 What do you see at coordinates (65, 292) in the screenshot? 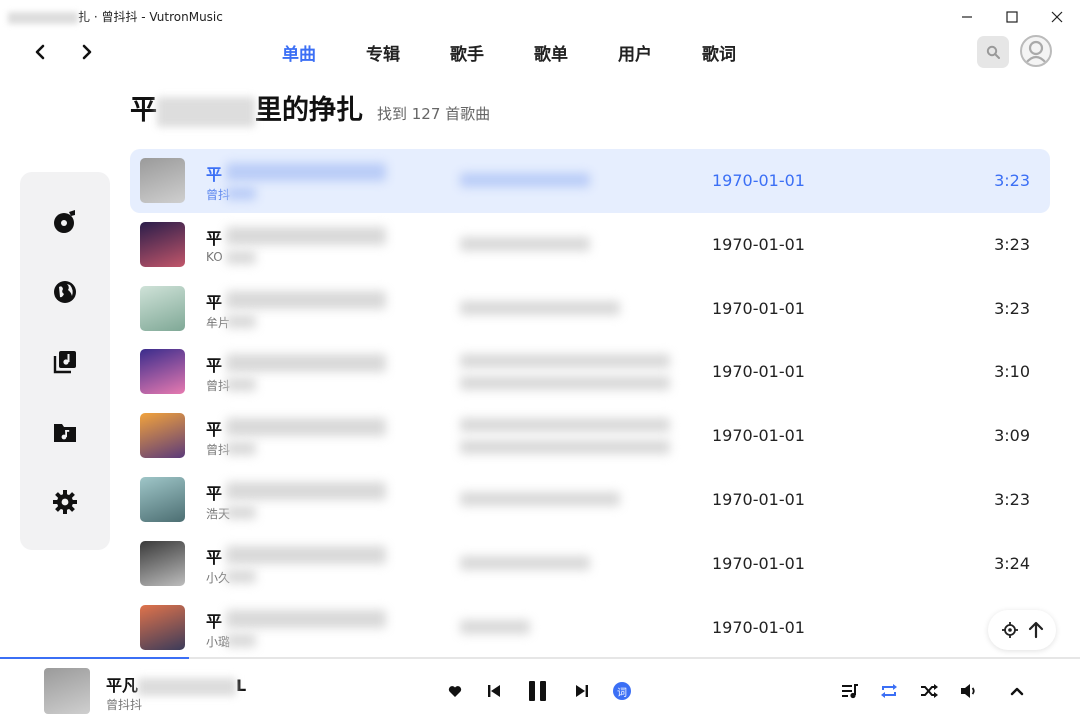
I see `globe-icon` at bounding box center [65, 292].